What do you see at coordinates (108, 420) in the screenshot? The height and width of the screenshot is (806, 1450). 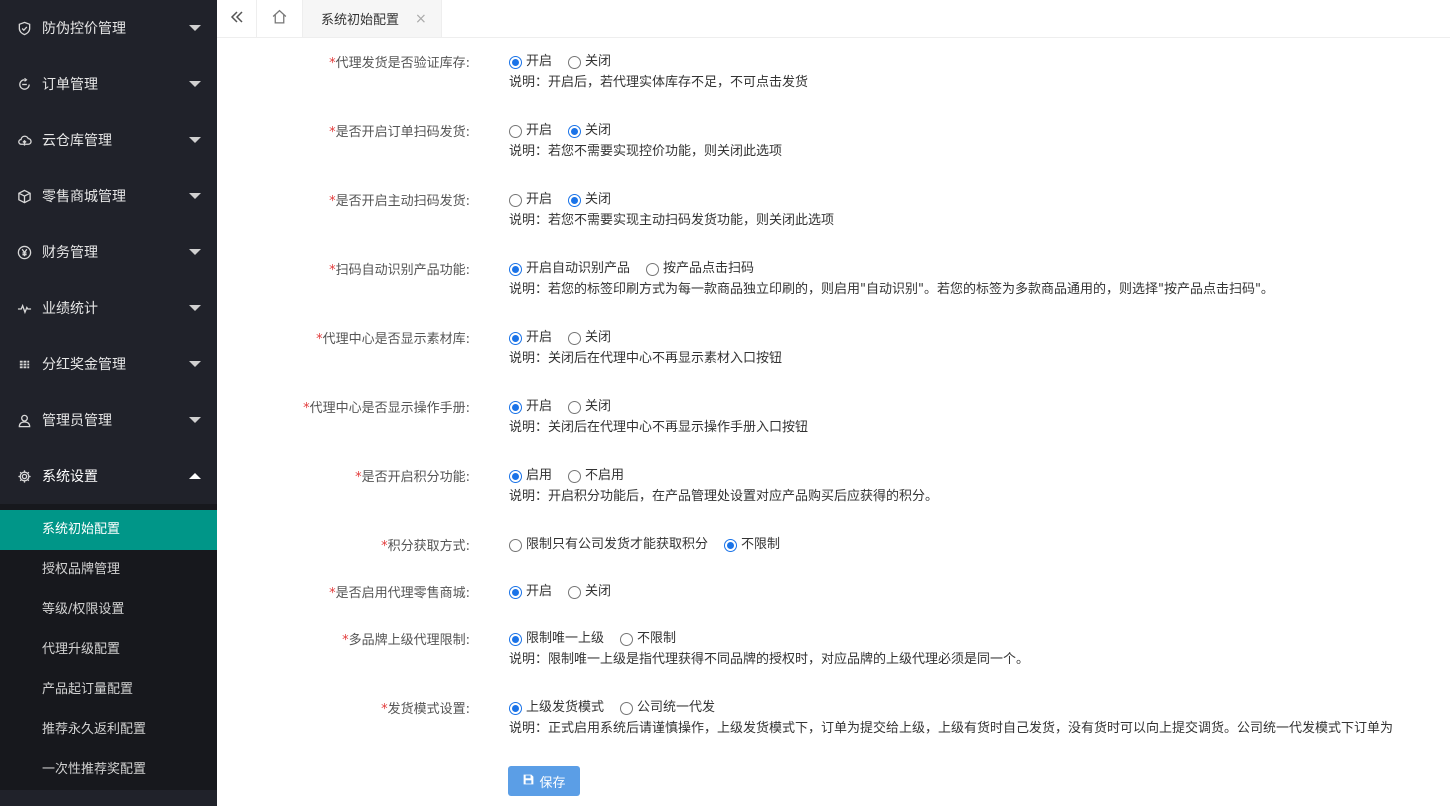 I see `nav-admin: 管理员管理` at bounding box center [108, 420].